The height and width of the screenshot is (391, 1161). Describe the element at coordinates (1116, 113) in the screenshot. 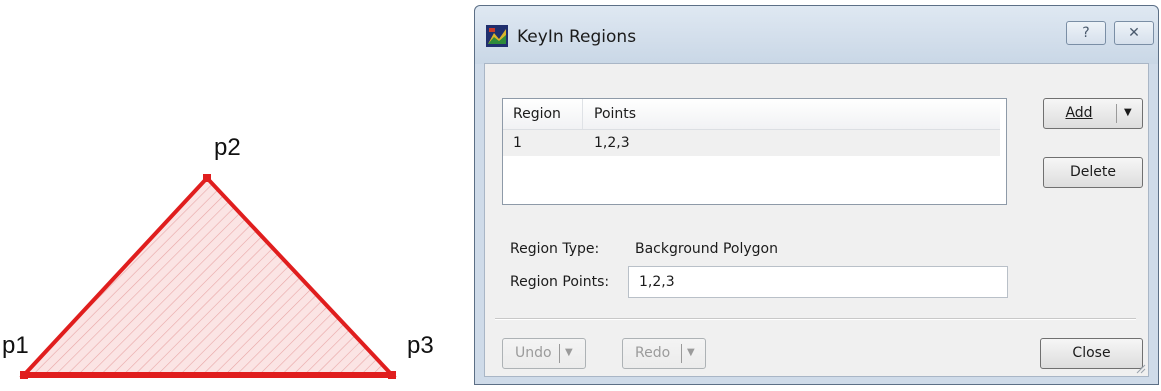

I see `add-button-divider` at that location.